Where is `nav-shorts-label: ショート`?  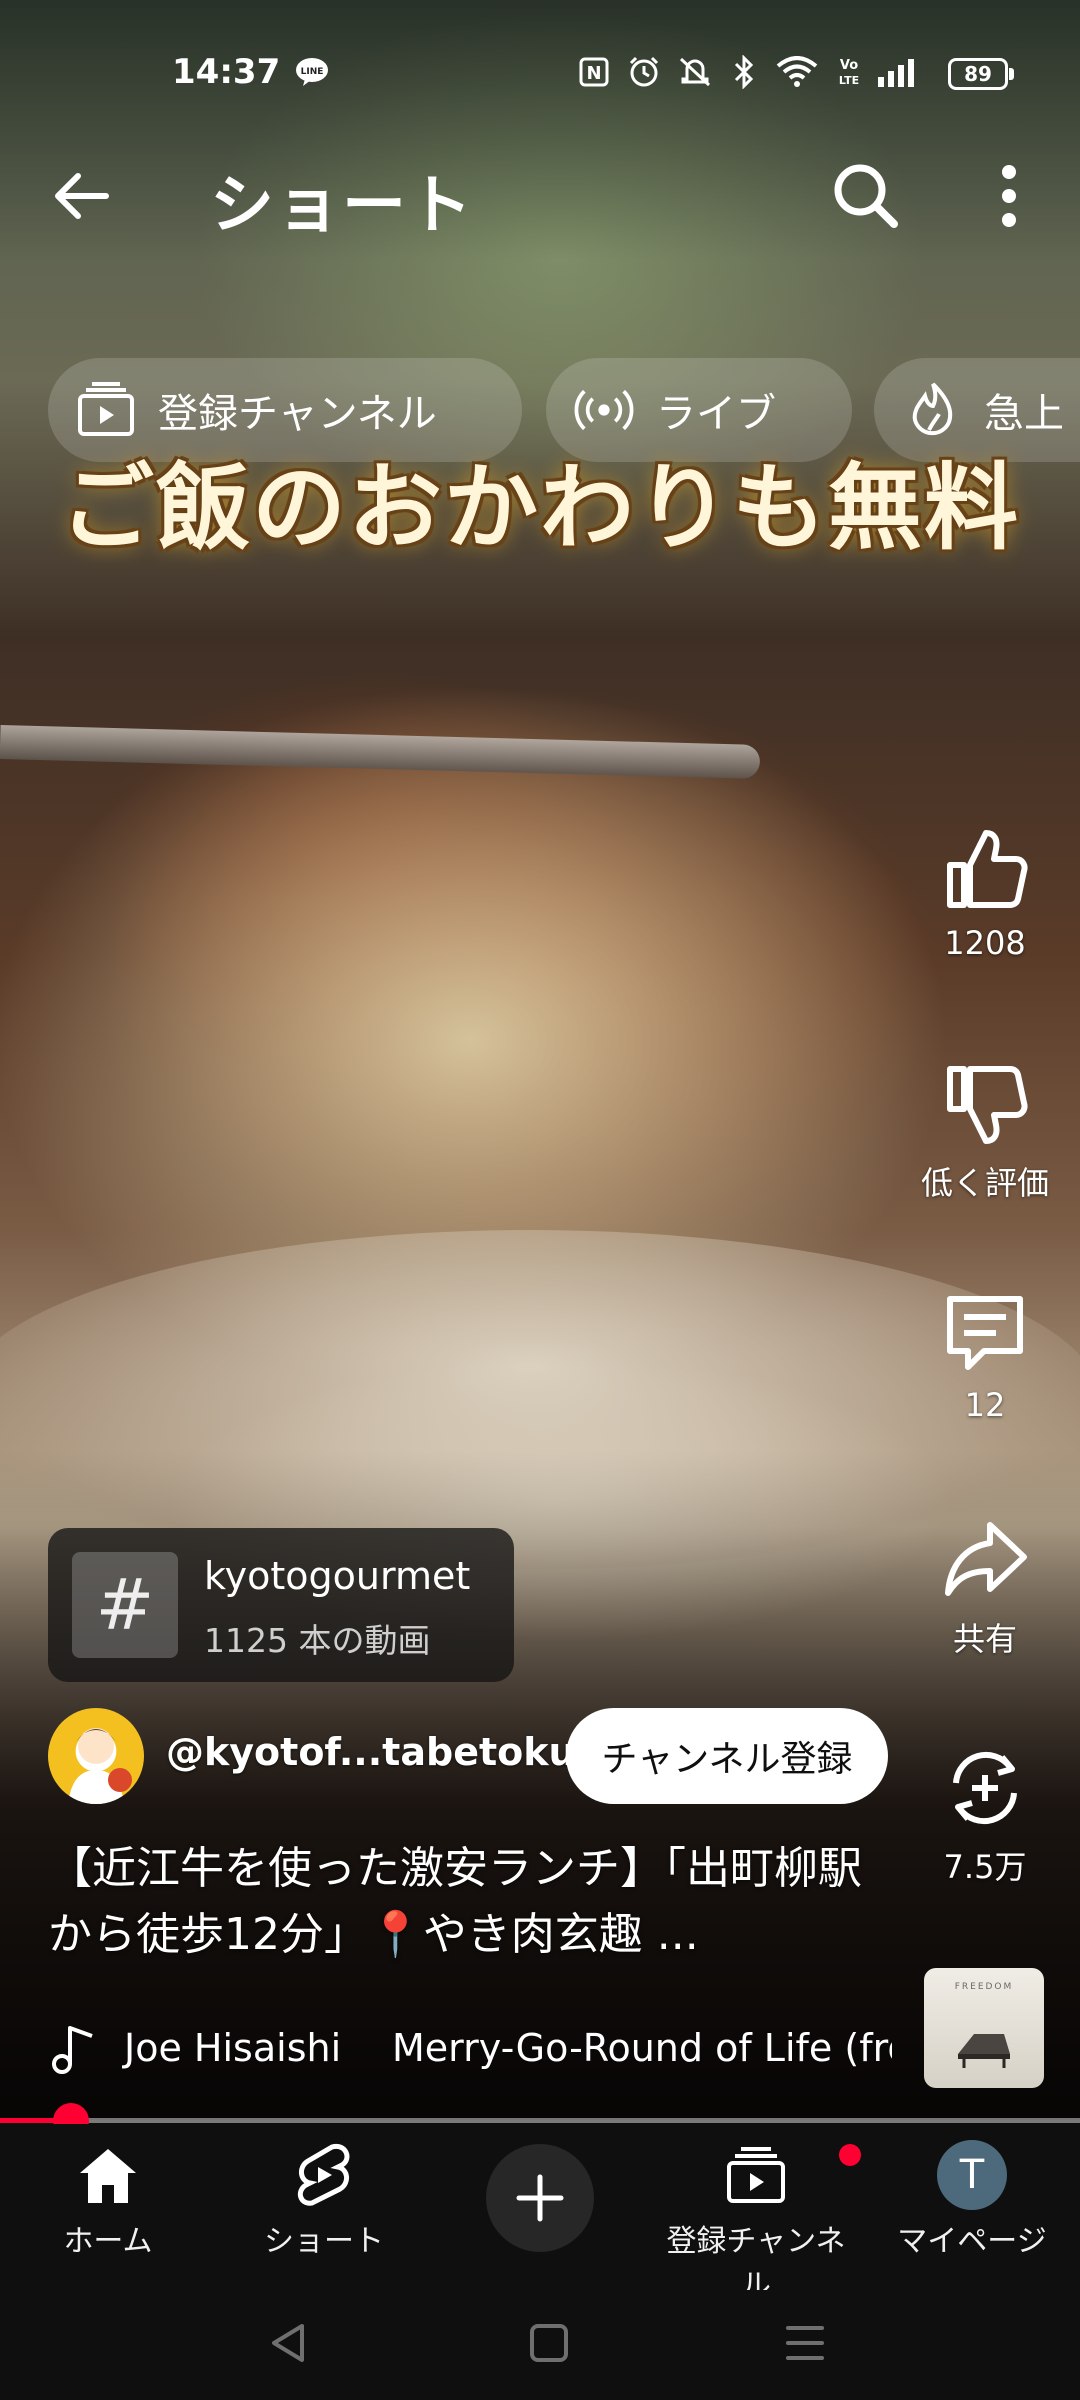 nav-shorts-label: ショート is located at coordinates (324, 2241).